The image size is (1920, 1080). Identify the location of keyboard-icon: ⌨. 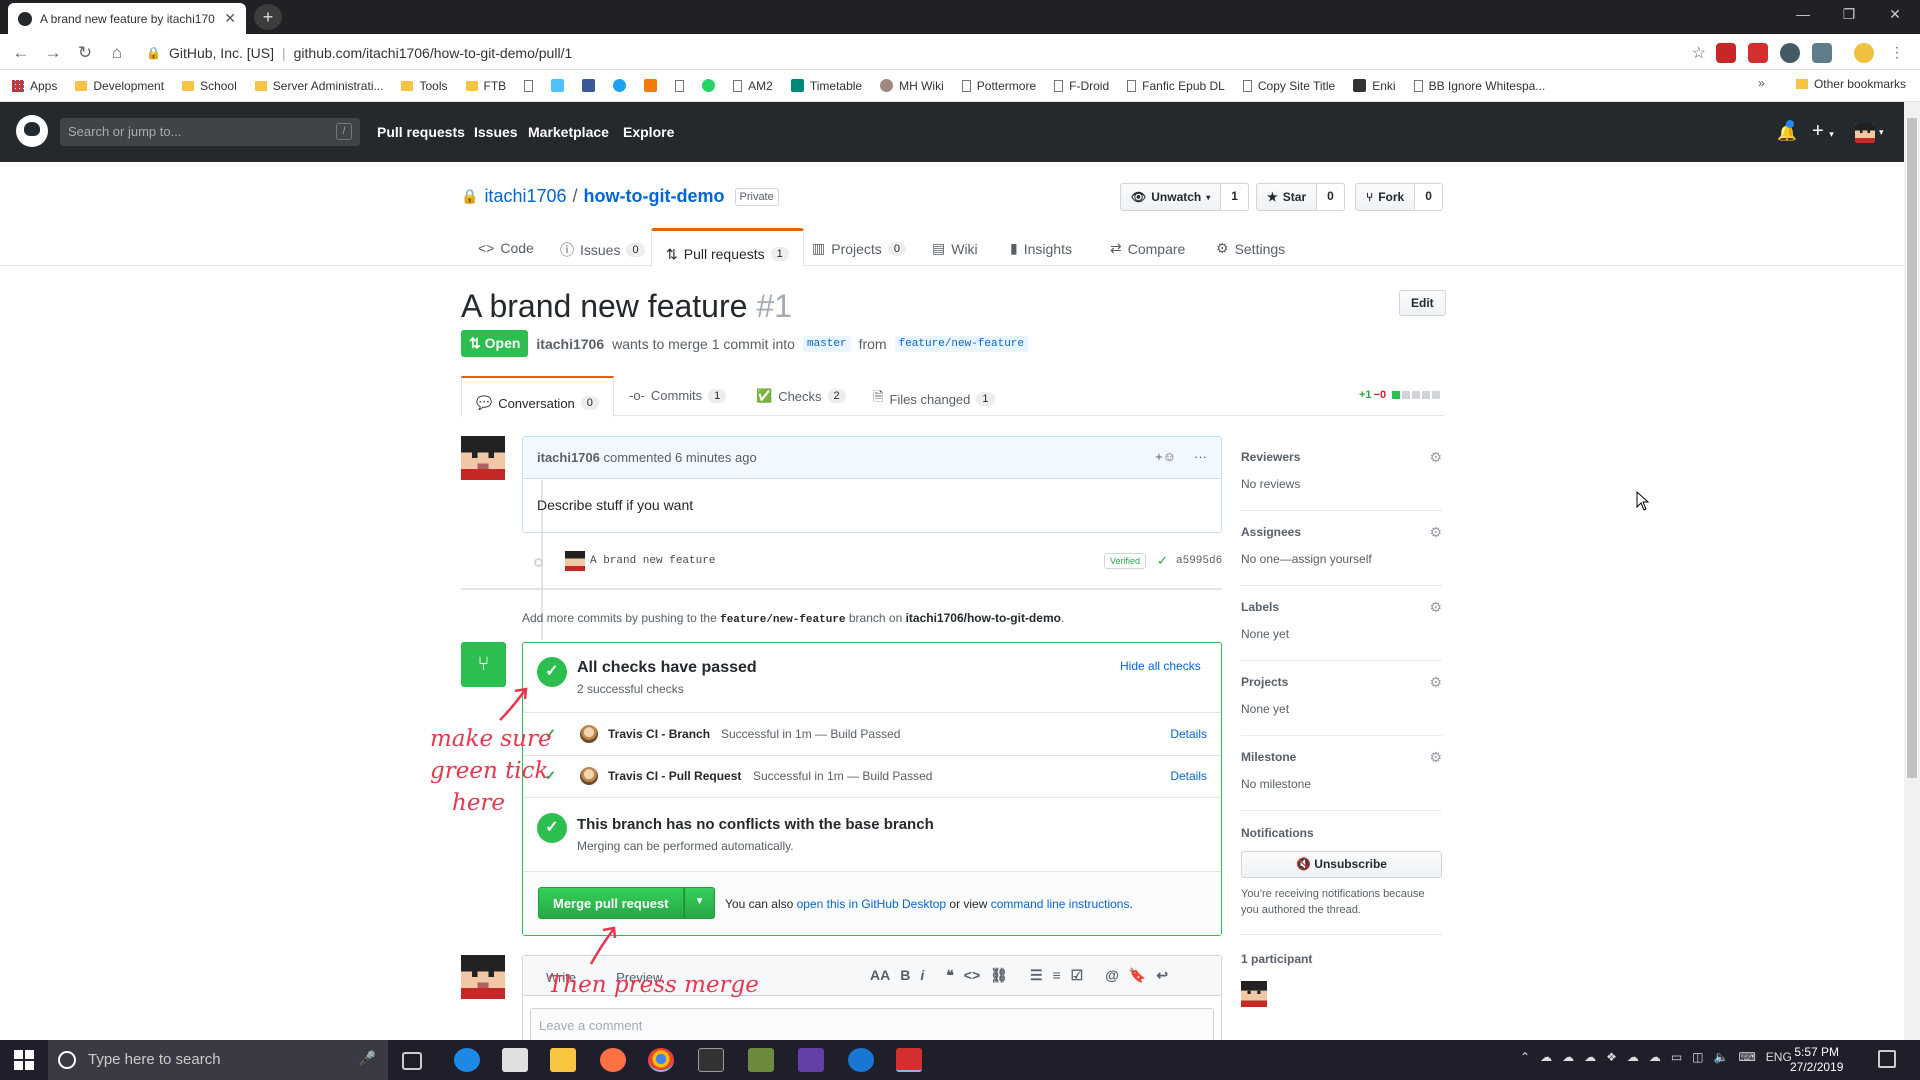
(1746, 1057).